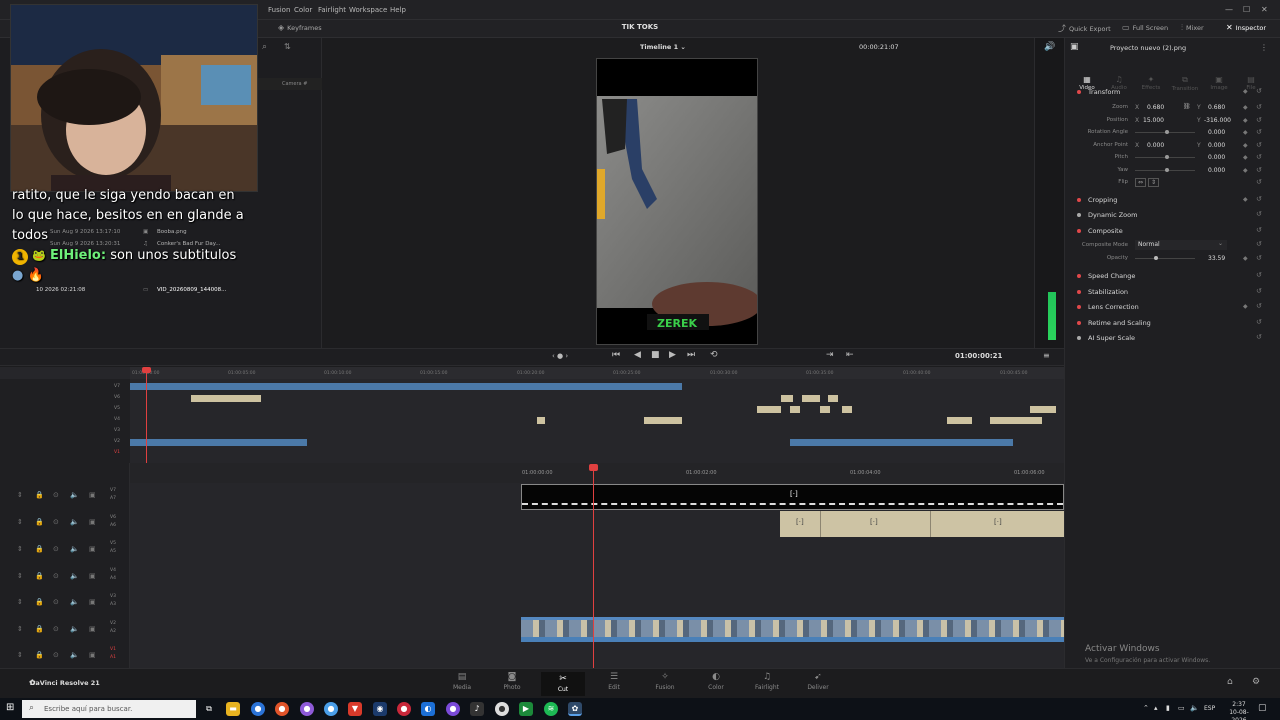 The image size is (1280, 720). I want to click on anchor-y-field: 0.000, so click(1216, 145).